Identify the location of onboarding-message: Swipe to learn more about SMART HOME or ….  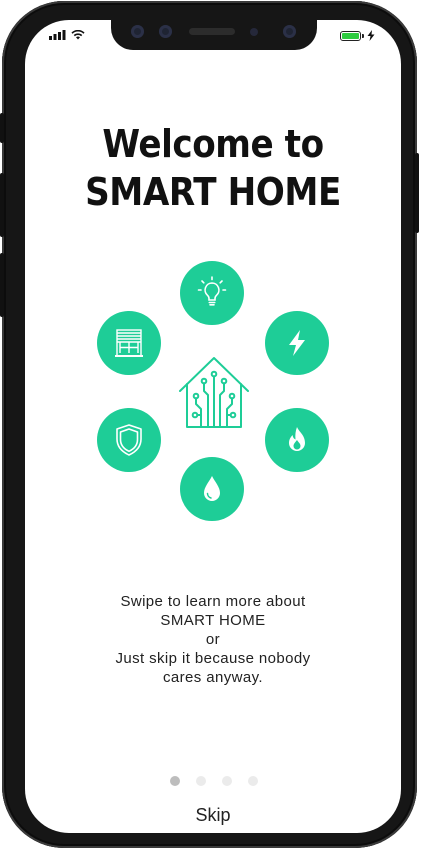
(213, 639).